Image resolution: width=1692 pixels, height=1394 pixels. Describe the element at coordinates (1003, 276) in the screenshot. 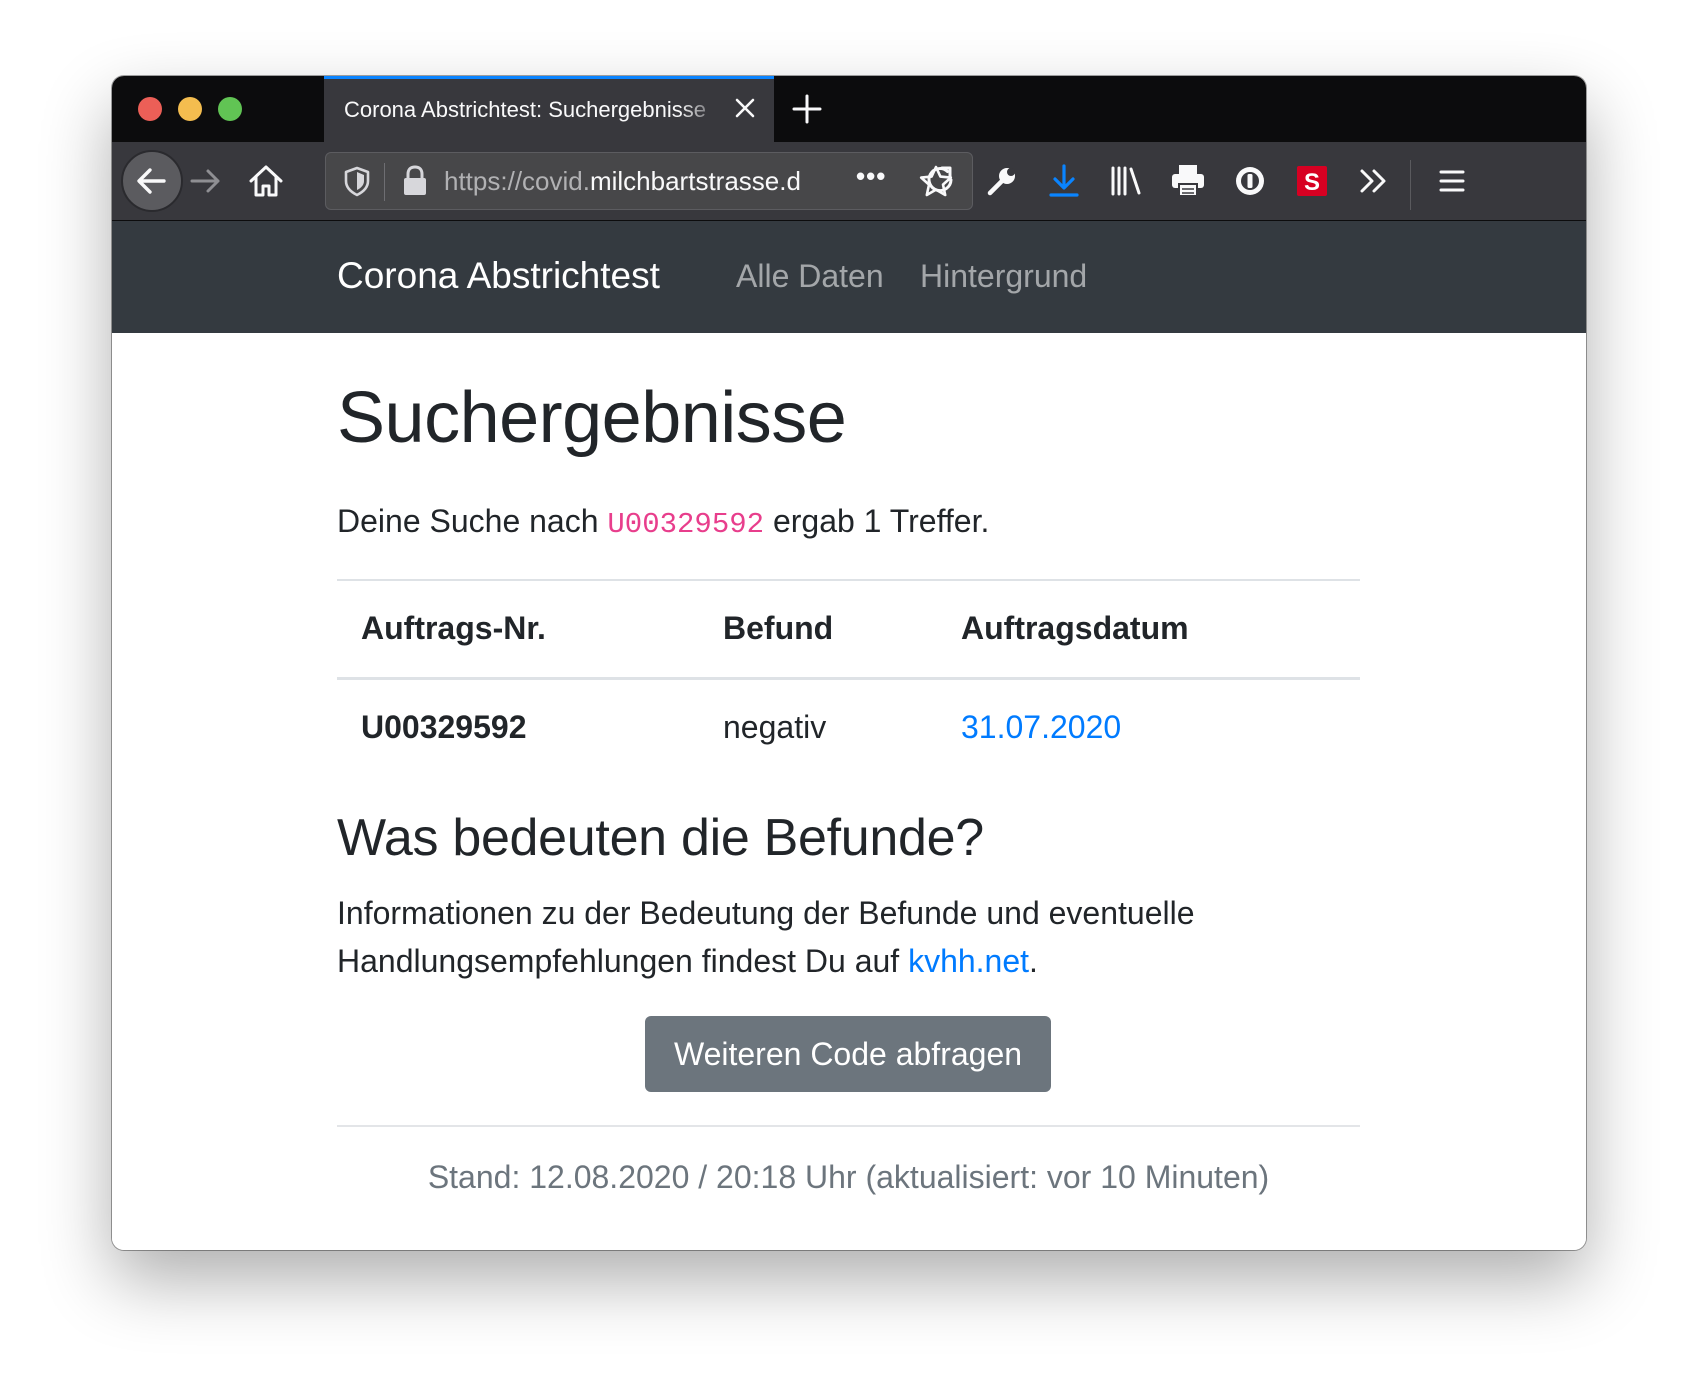

I see `nav-link-hintergrund: Hintergrund` at that location.